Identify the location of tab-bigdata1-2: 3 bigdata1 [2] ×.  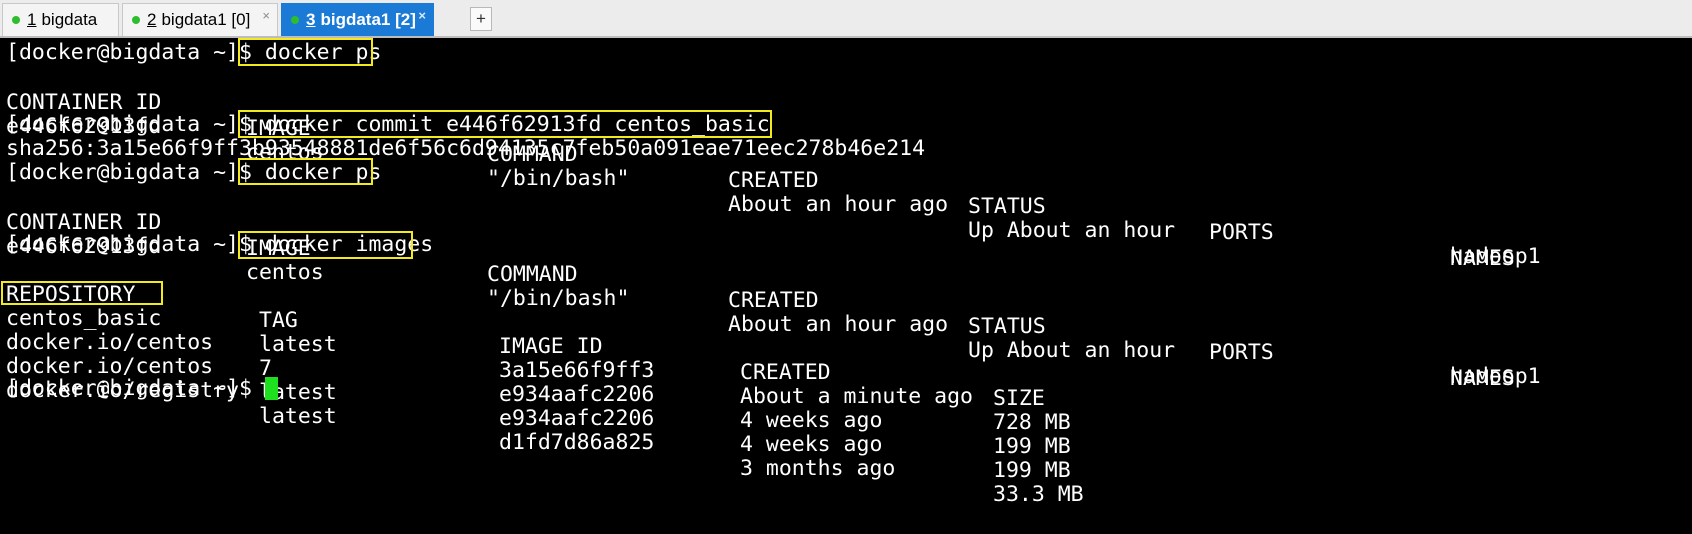
(357, 19).